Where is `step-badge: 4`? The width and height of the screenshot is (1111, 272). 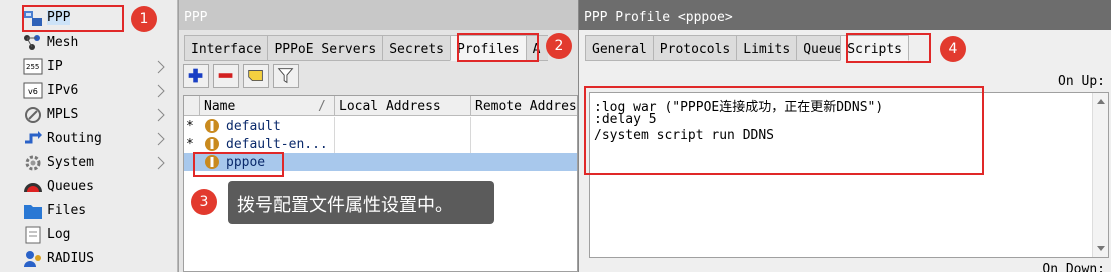
step-badge: 4 is located at coordinates (953, 49).